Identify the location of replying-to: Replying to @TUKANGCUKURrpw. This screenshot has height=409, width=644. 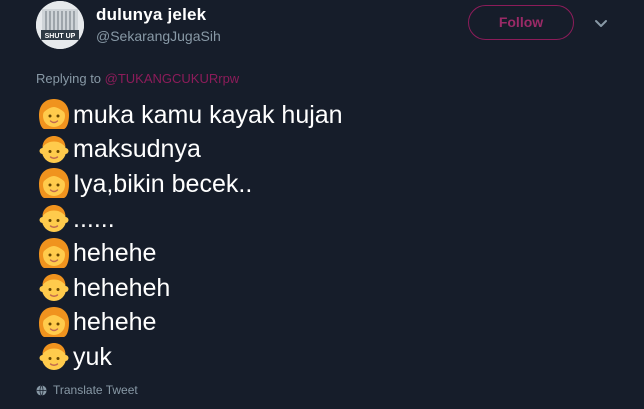
(137, 78).